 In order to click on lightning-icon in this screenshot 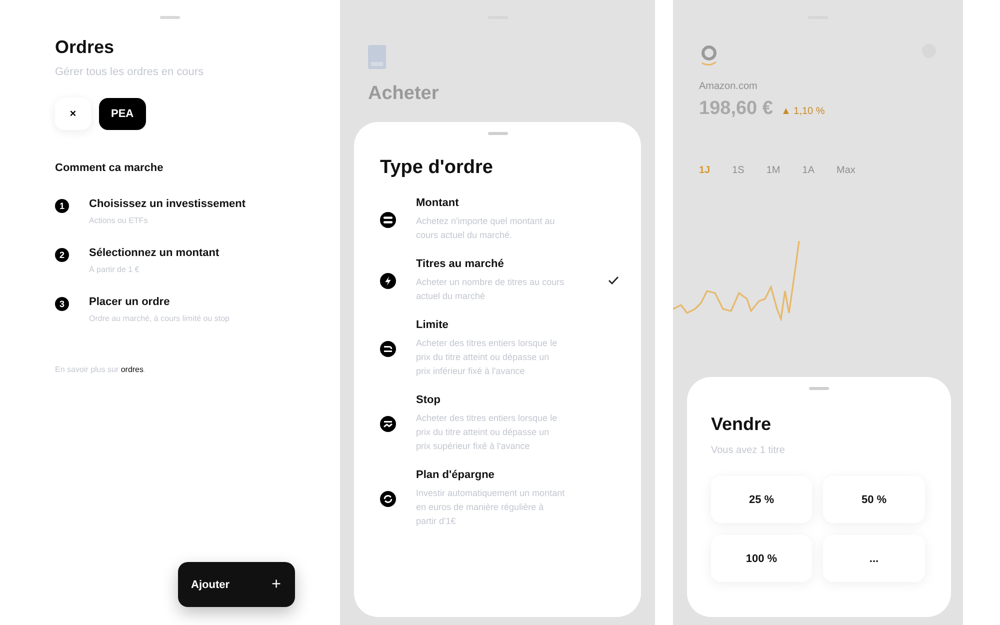, I will do `click(388, 280)`.